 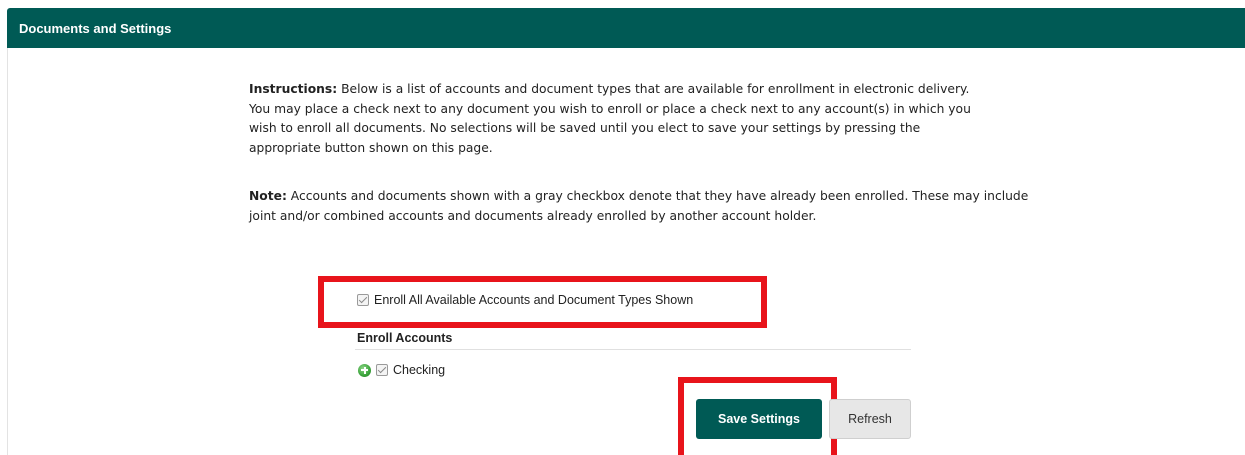 I want to click on enroll-accounts-heading: Enroll Accounts, so click(x=405, y=338).